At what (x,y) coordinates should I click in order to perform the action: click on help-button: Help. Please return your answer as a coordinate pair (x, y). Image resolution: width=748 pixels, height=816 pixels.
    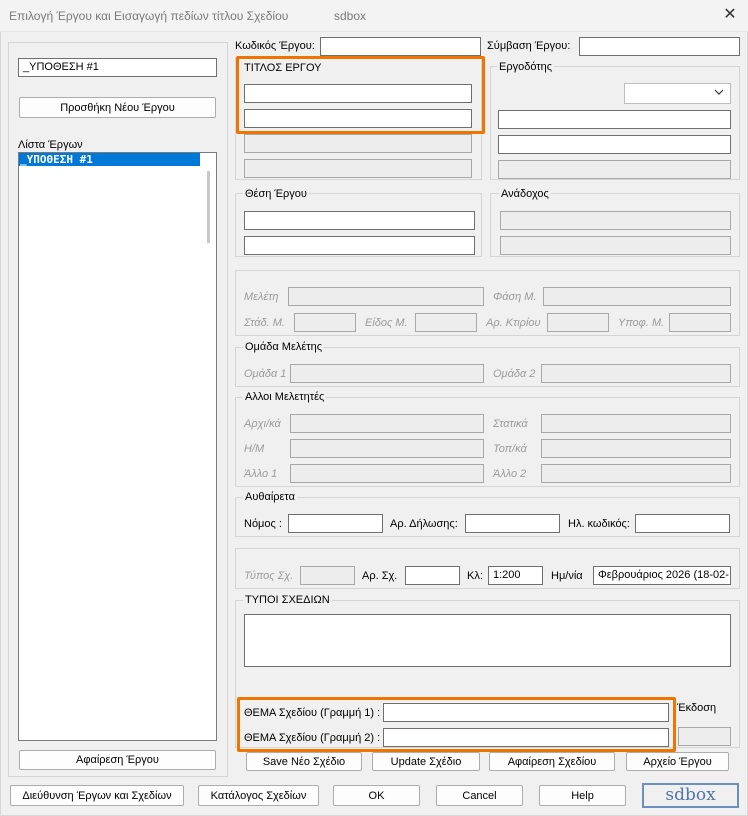
    Looking at the image, I should click on (582, 795).